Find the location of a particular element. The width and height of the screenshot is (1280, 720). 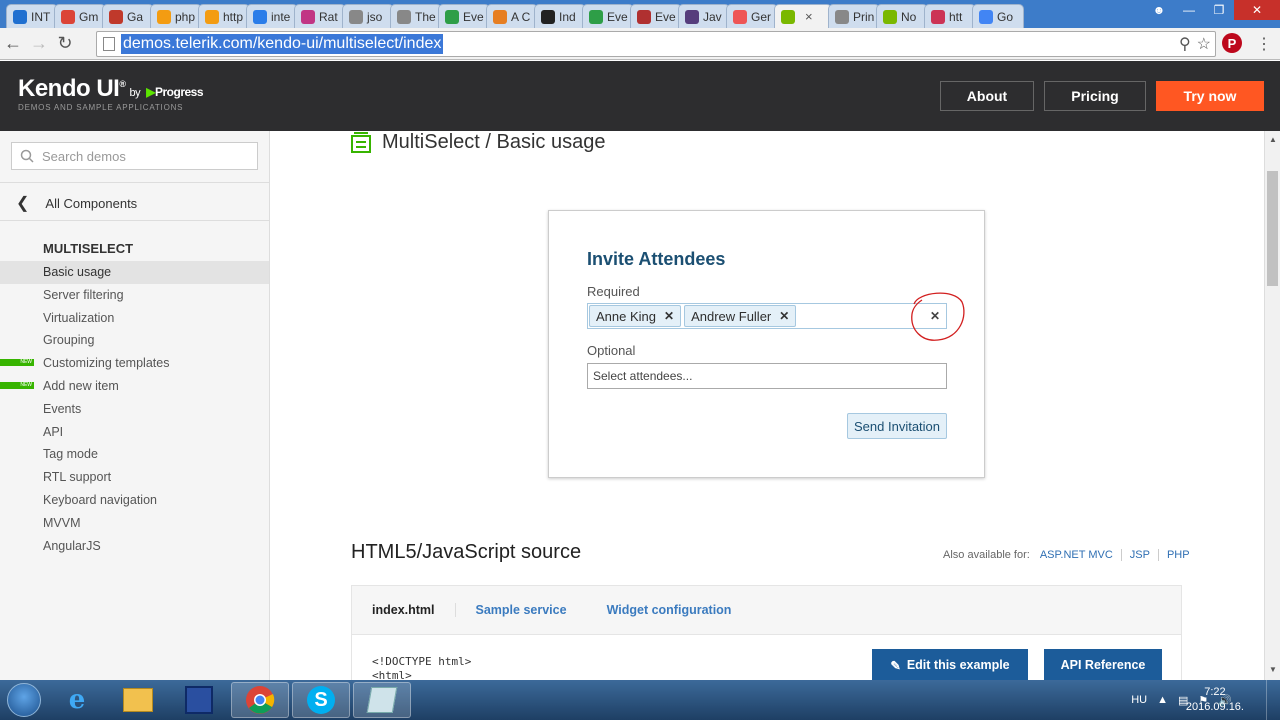

browser-tab: Go is located at coordinates (998, 16).